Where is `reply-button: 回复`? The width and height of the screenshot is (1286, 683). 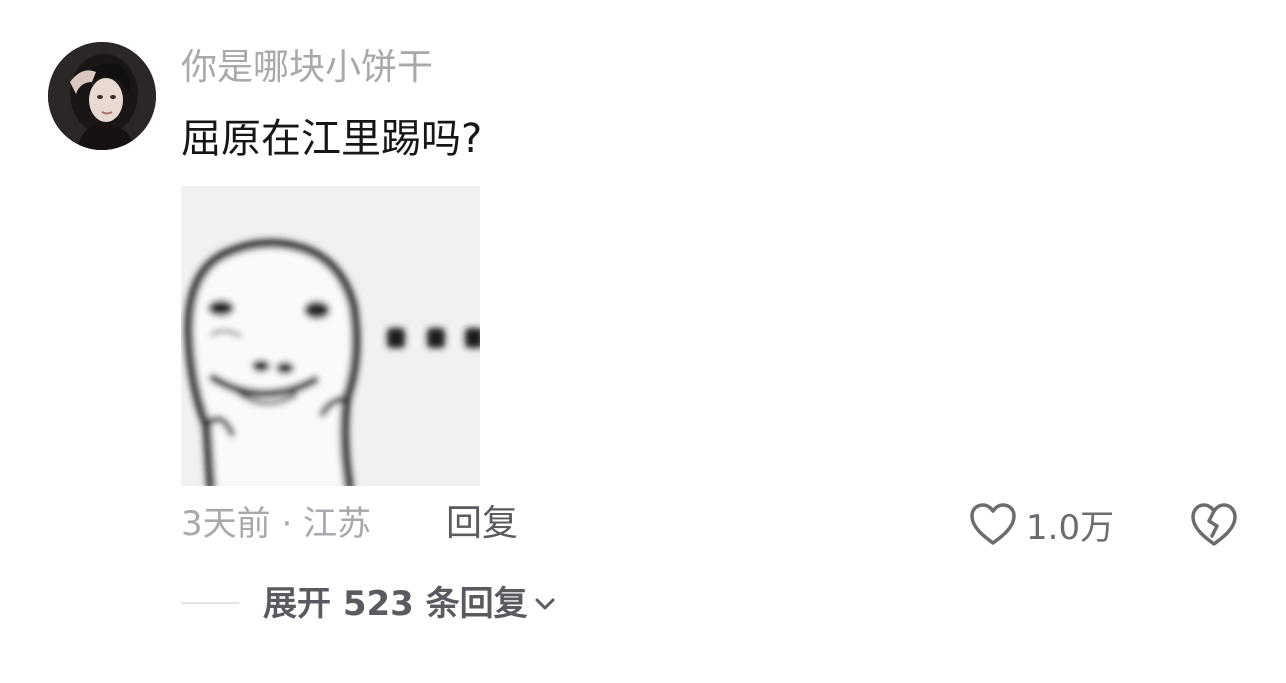
reply-button: 回复 is located at coordinates (482, 524).